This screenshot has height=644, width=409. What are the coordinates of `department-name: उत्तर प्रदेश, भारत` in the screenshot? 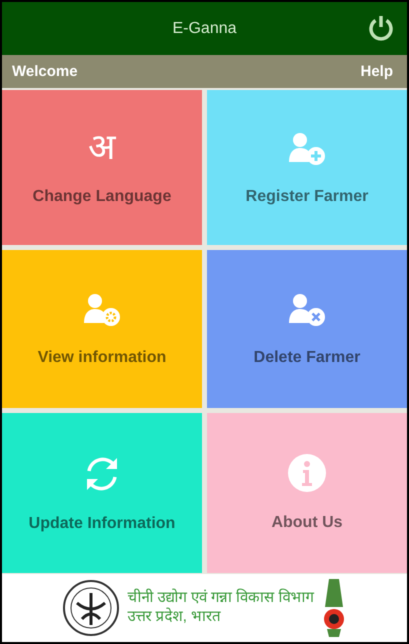 It's located at (175, 617).